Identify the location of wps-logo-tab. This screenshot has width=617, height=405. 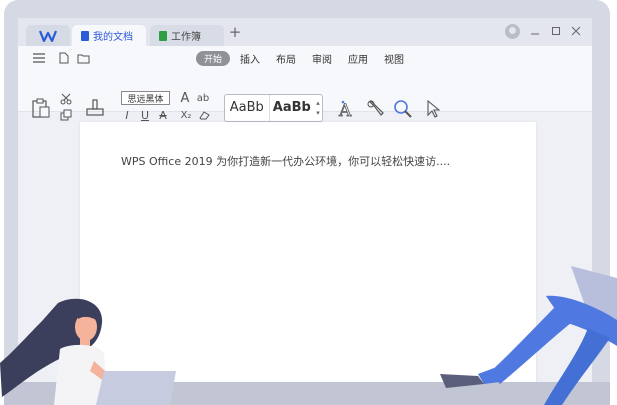
(48, 35).